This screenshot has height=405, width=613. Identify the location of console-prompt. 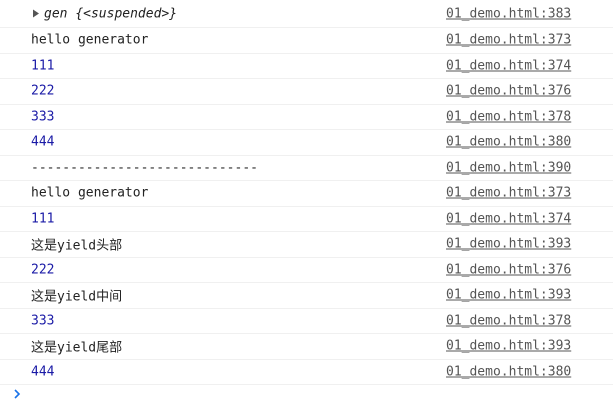
(306, 394).